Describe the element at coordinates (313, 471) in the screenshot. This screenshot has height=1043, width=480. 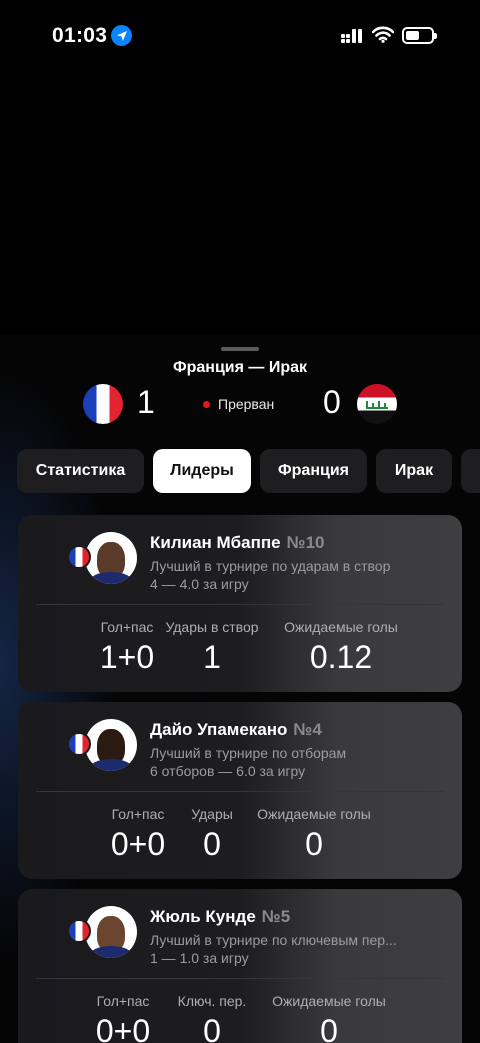
I see `tab-france: Франция` at that location.